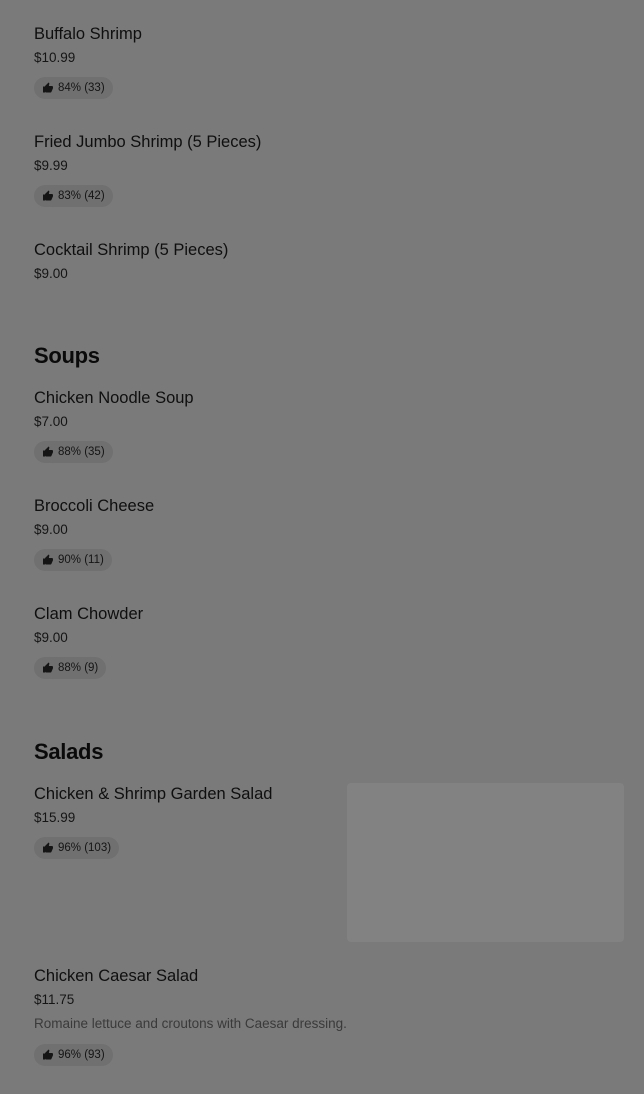  Describe the element at coordinates (314, 425) in the screenshot. I see `menu-item-chicken-noodle-soup: Chicken Noodle Soup $7.00 88% (35)` at that location.